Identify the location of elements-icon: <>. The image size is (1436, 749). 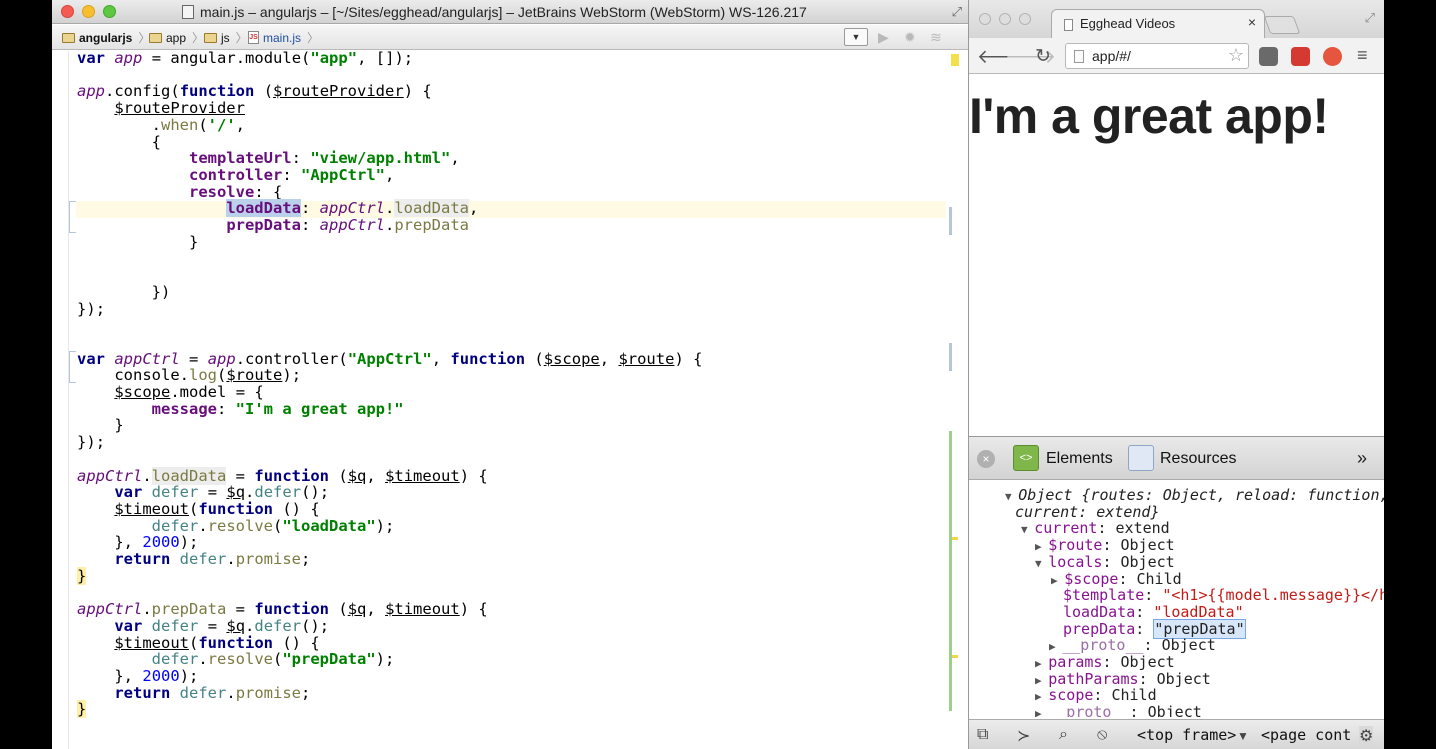
(1026, 458).